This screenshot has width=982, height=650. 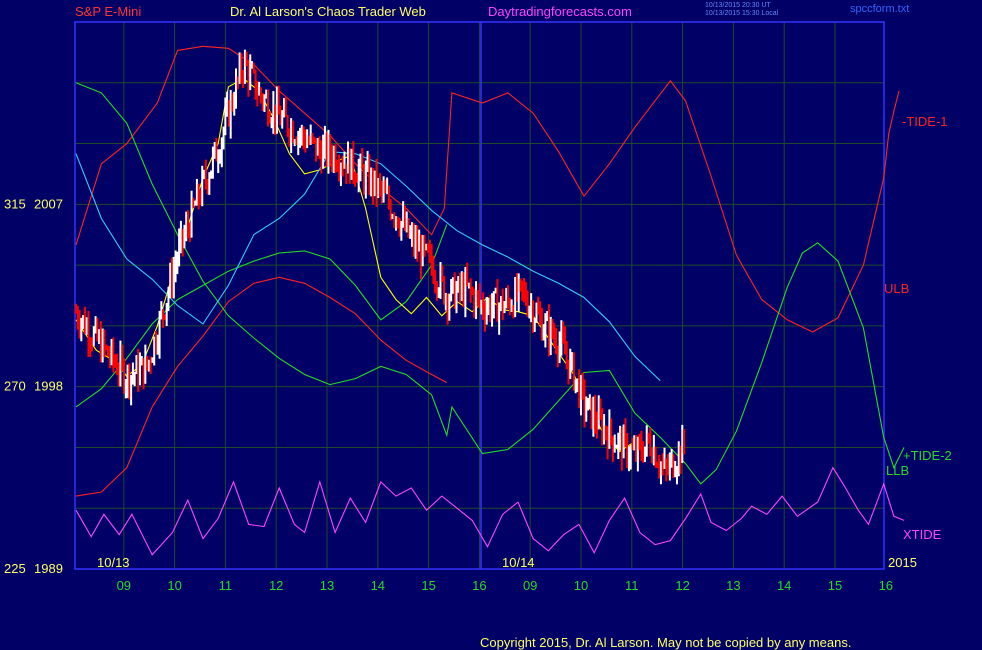 I want to click on y-tick-label-right: 1998, so click(x=48, y=386).